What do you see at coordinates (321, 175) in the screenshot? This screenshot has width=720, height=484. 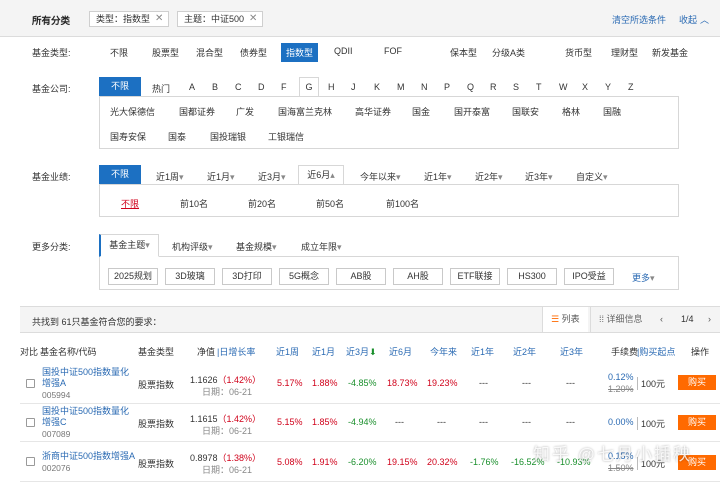 I see `period-6m: 近6月▴` at bounding box center [321, 175].